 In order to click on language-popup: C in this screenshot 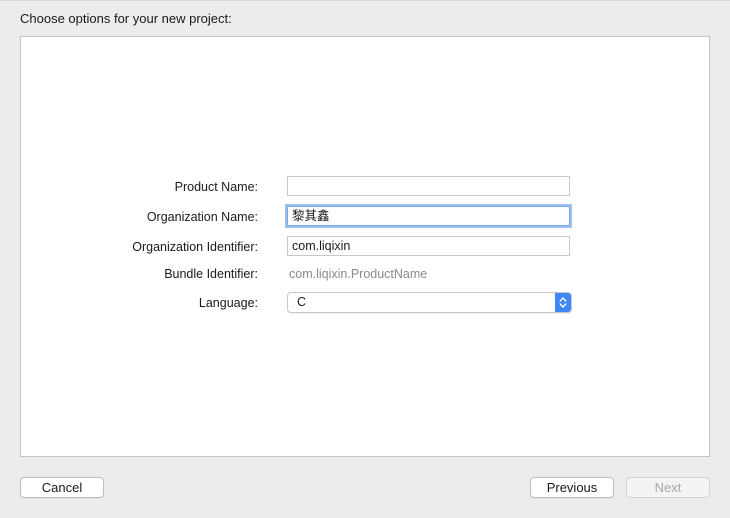, I will do `click(429, 302)`.